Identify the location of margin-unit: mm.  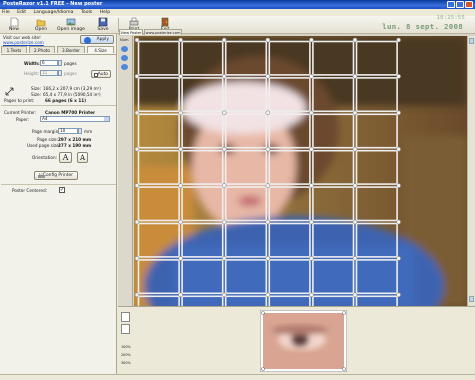
(88, 131).